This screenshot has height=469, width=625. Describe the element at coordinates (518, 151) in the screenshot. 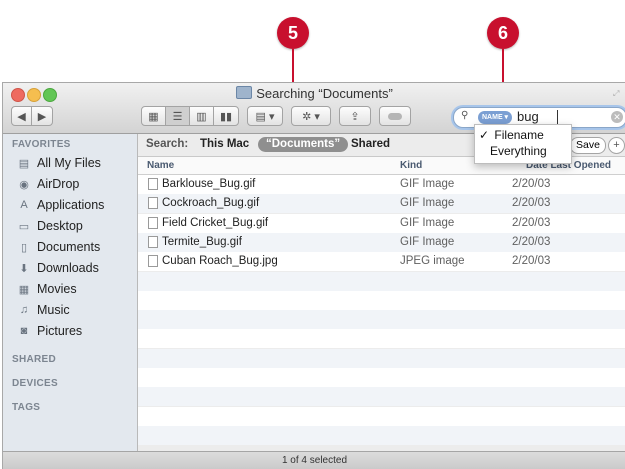

I see `menu-item-label: Everything` at that location.